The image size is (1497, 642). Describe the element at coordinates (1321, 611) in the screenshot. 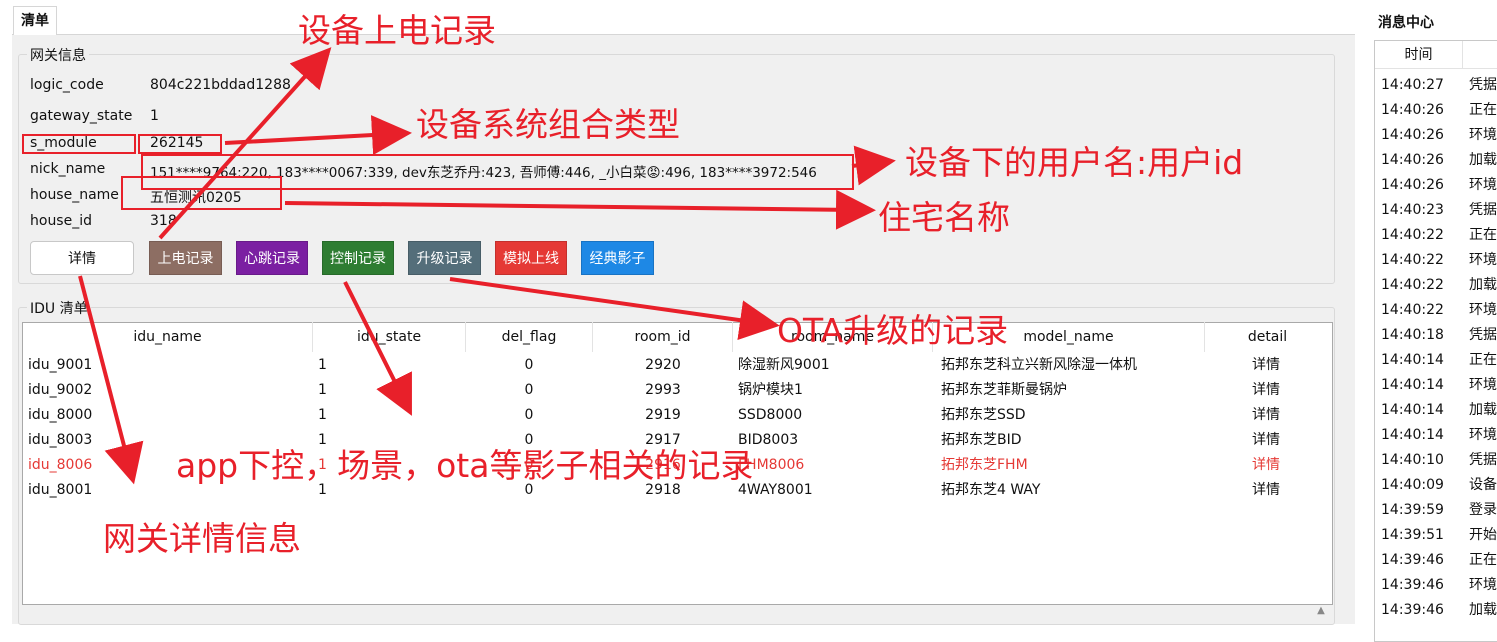

I see `scroll-up-arrow-icon: ▲` at that location.